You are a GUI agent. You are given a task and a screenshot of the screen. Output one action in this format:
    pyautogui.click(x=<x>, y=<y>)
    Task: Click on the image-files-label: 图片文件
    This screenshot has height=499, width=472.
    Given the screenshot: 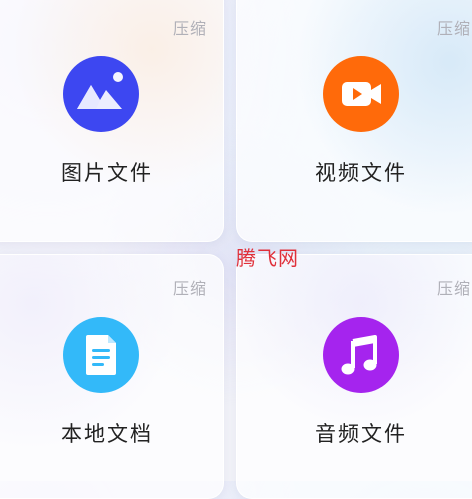 What is the action you would take?
    pyautogui.click(x=107, y=173)
    